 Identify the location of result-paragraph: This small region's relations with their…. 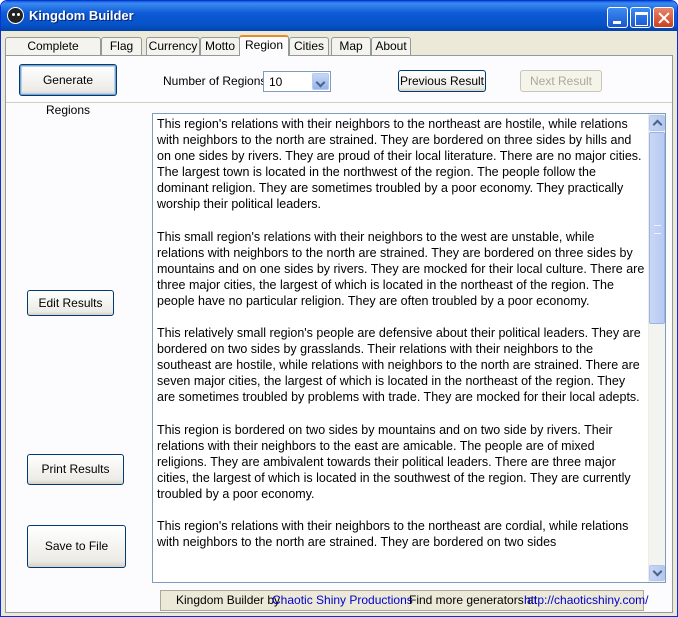
(401, 268).